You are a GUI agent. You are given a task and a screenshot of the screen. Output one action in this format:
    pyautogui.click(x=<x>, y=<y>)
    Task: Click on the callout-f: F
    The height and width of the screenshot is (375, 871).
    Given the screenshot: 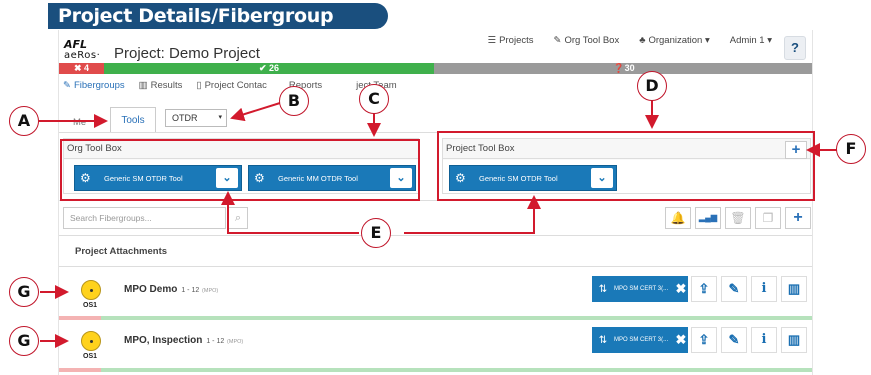 What is the action you would take?
    pyautogui.click(x=851, y=149)
    